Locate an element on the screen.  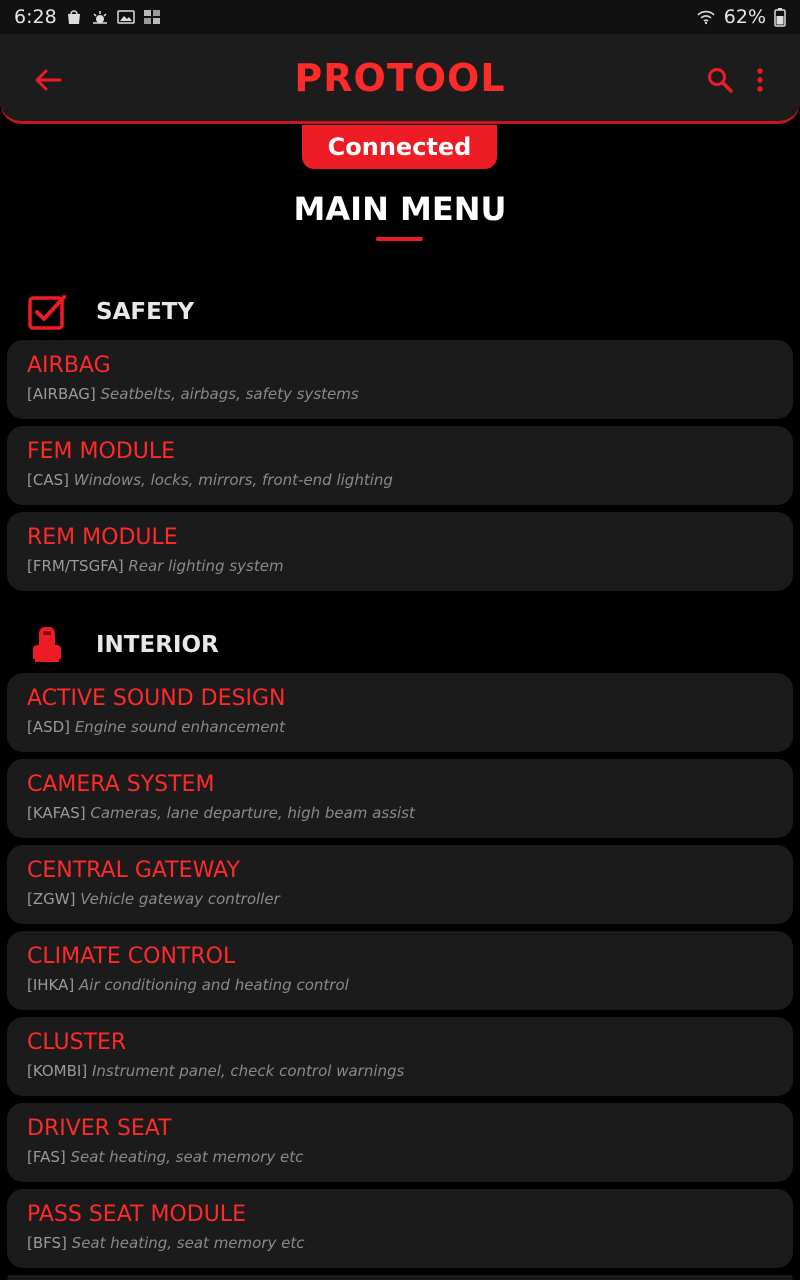
back-button is located at coordinates (48, 80).